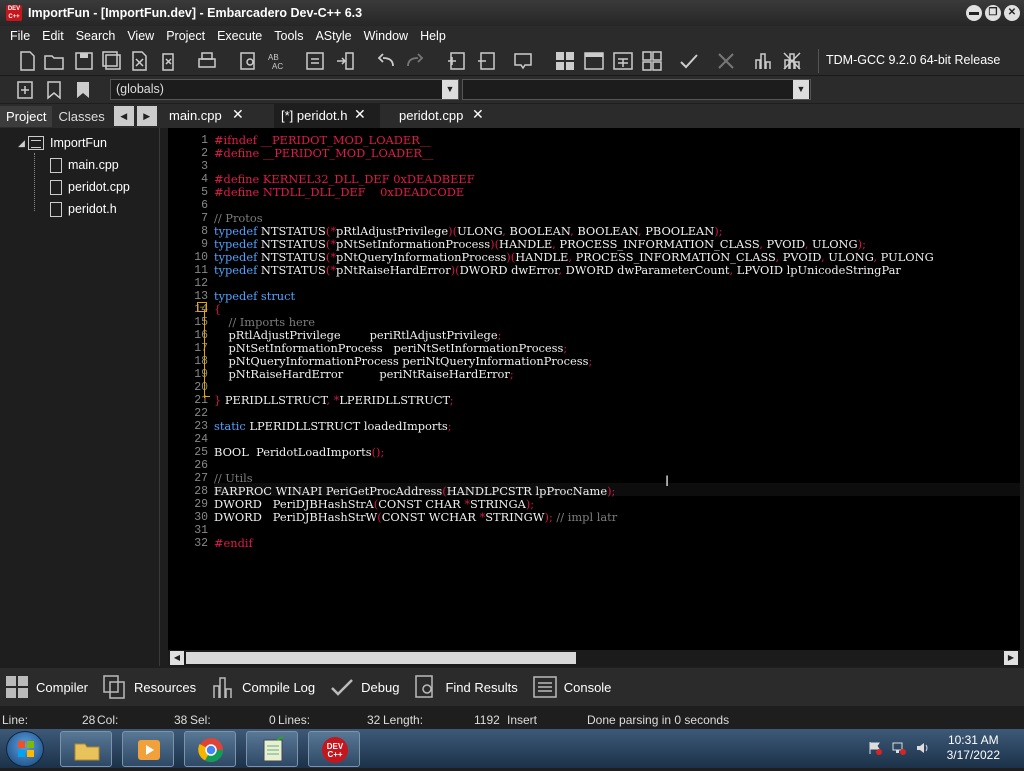 The width and height of the screenshot is (1024, 771). What do you see at coordinates (140, 61) in the screenshot?
I see `close-file-icon` at bounding box center [140, 61].